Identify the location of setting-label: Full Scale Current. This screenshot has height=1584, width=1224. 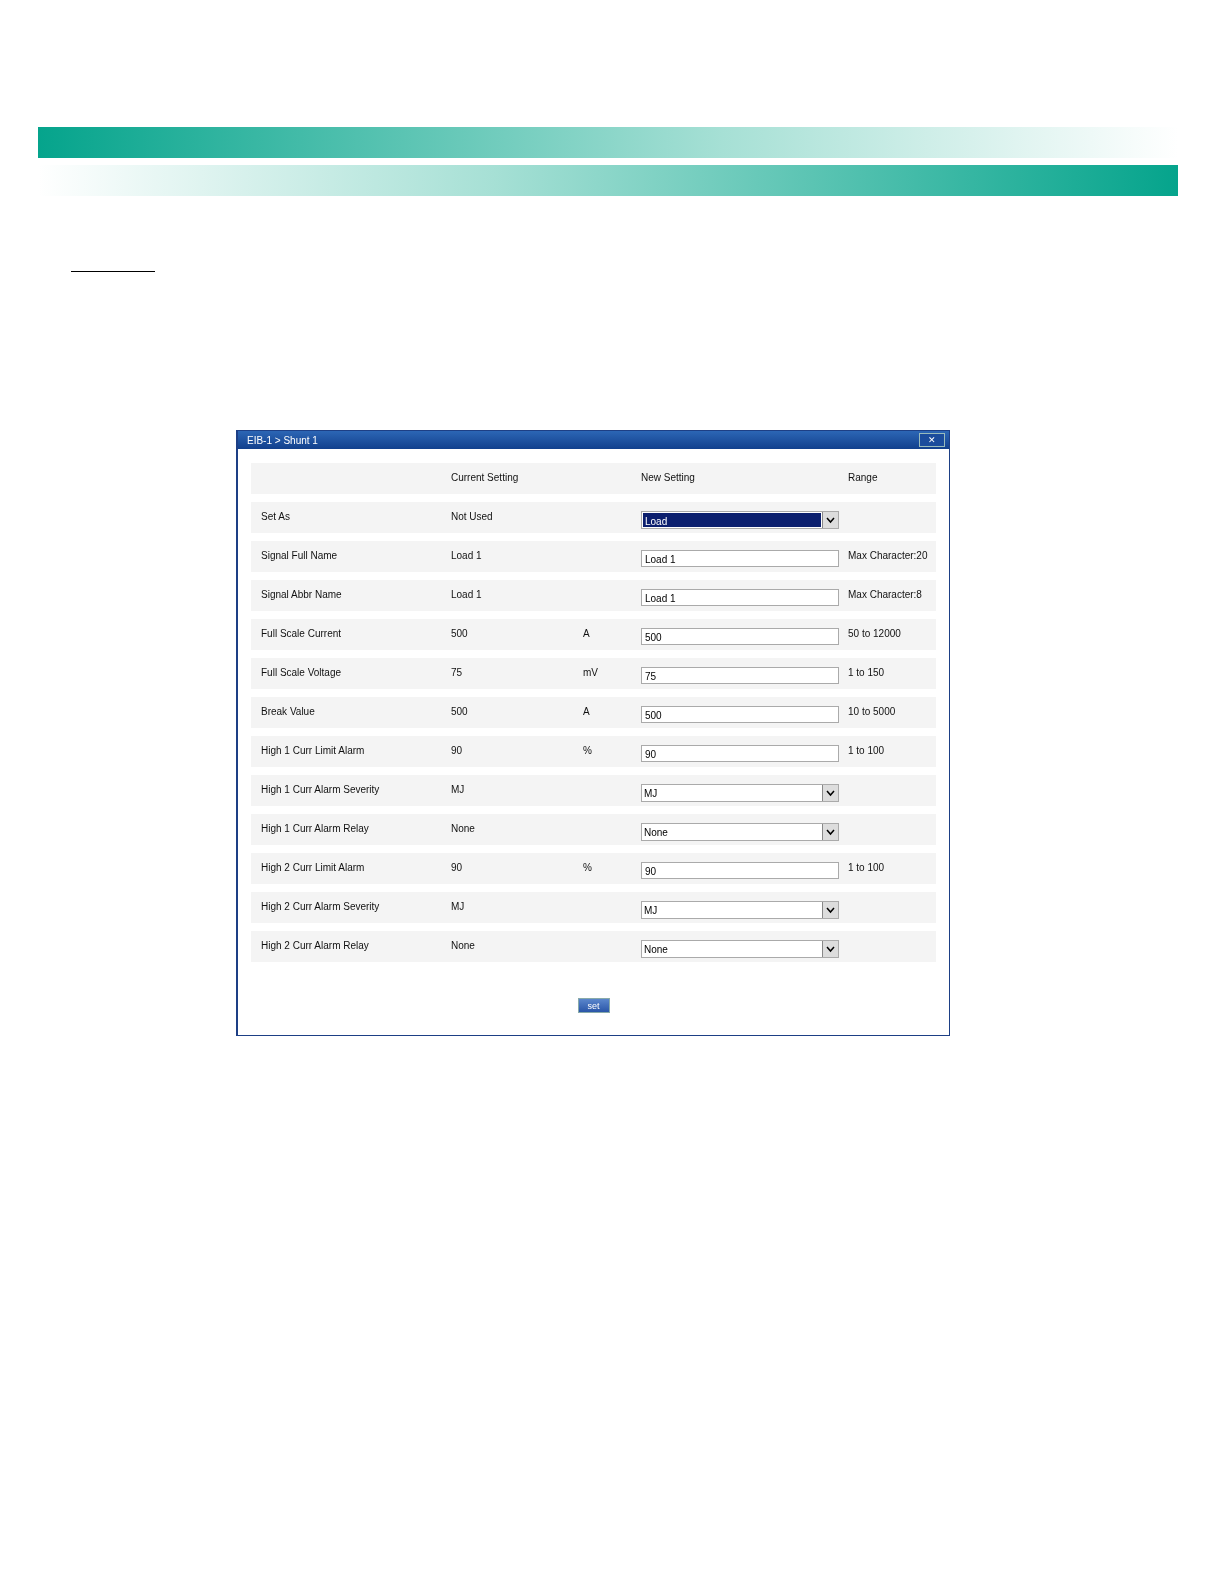
(302, 633).